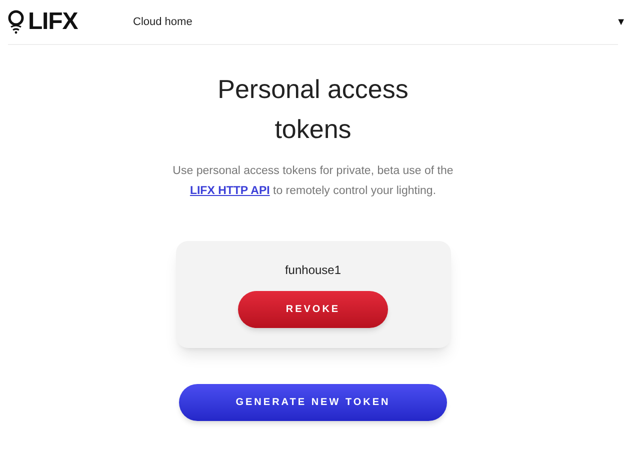 This screenshot has height=468, width=626. Describe the element at coordinates (230, 191) in the screenshot. I see `api-link: LIFX HTTP API` at that location.